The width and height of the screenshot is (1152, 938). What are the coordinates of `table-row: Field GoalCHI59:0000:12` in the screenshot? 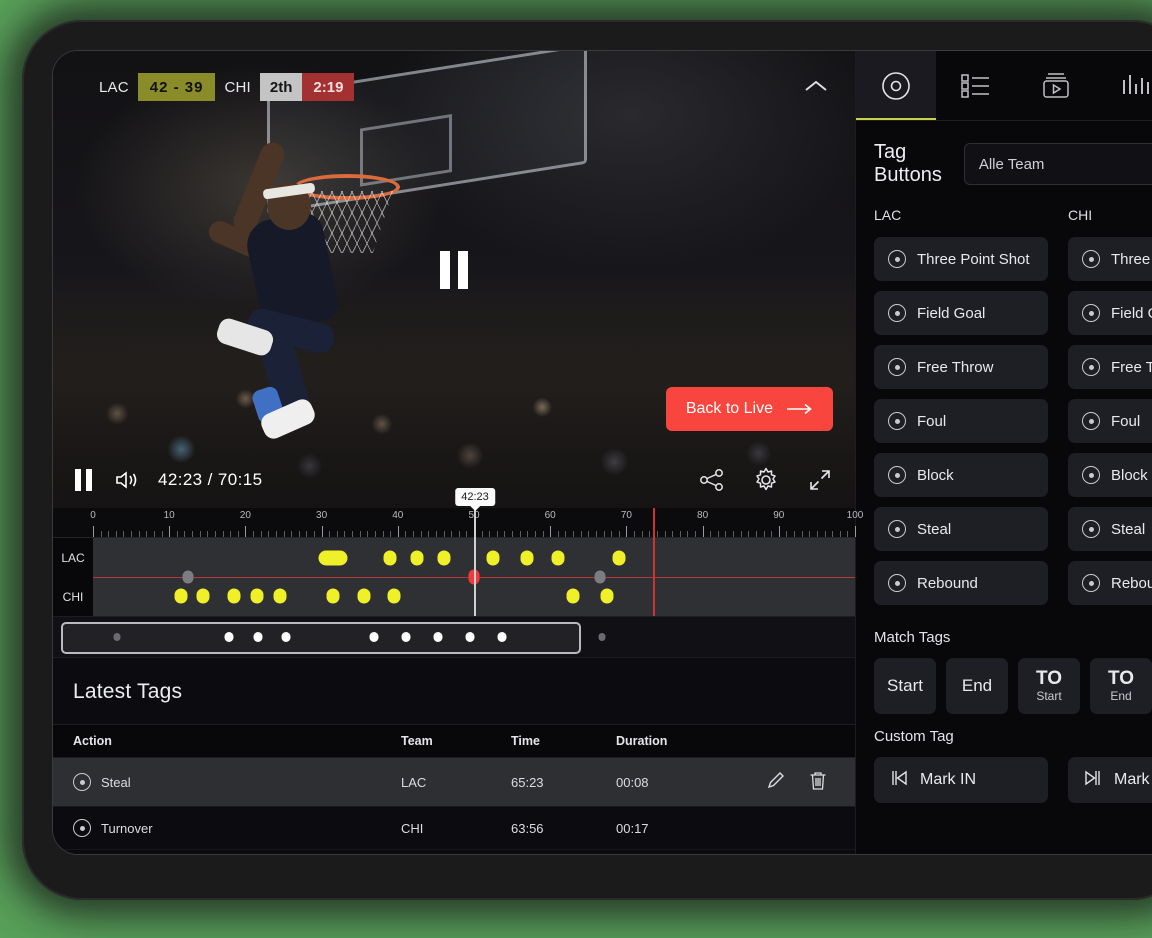 It's located at (454, 851).